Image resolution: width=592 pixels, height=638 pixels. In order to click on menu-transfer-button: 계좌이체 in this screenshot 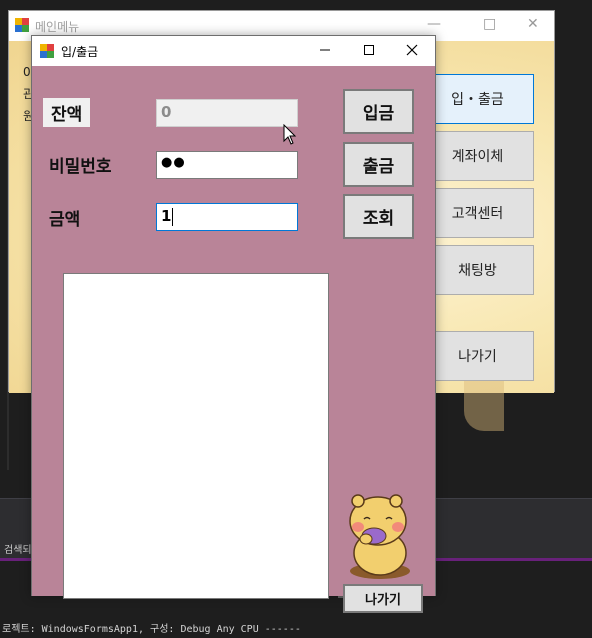, I will do `click(477, 156)`.